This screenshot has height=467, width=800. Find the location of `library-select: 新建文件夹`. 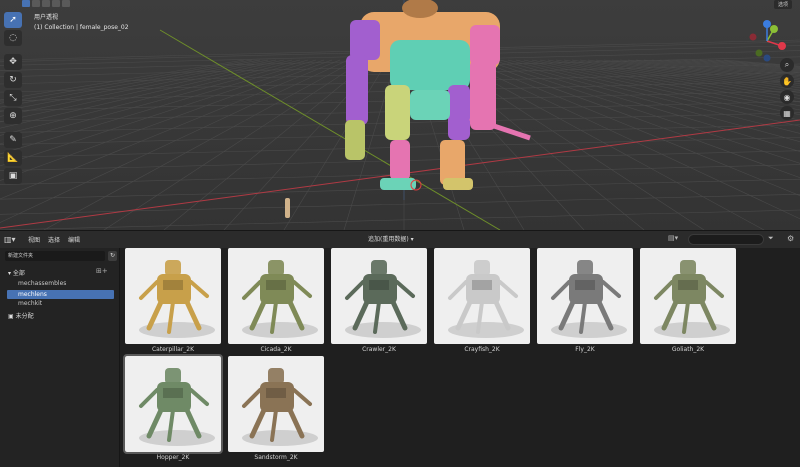

library-select: 新建文件夹 is located at coordinates (55, 256).